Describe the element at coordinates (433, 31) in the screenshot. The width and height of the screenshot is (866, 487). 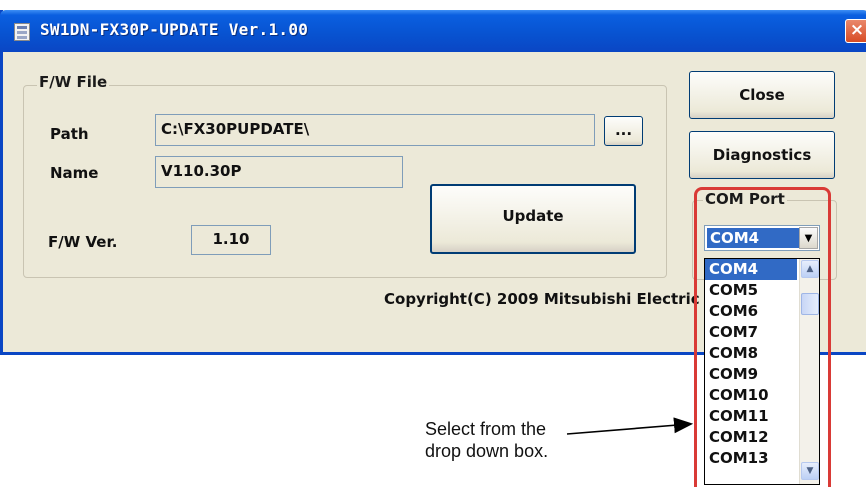
I see `title-bar: SW1DN-FX30P-UPDATE Ver.1.00 ×` at that location.